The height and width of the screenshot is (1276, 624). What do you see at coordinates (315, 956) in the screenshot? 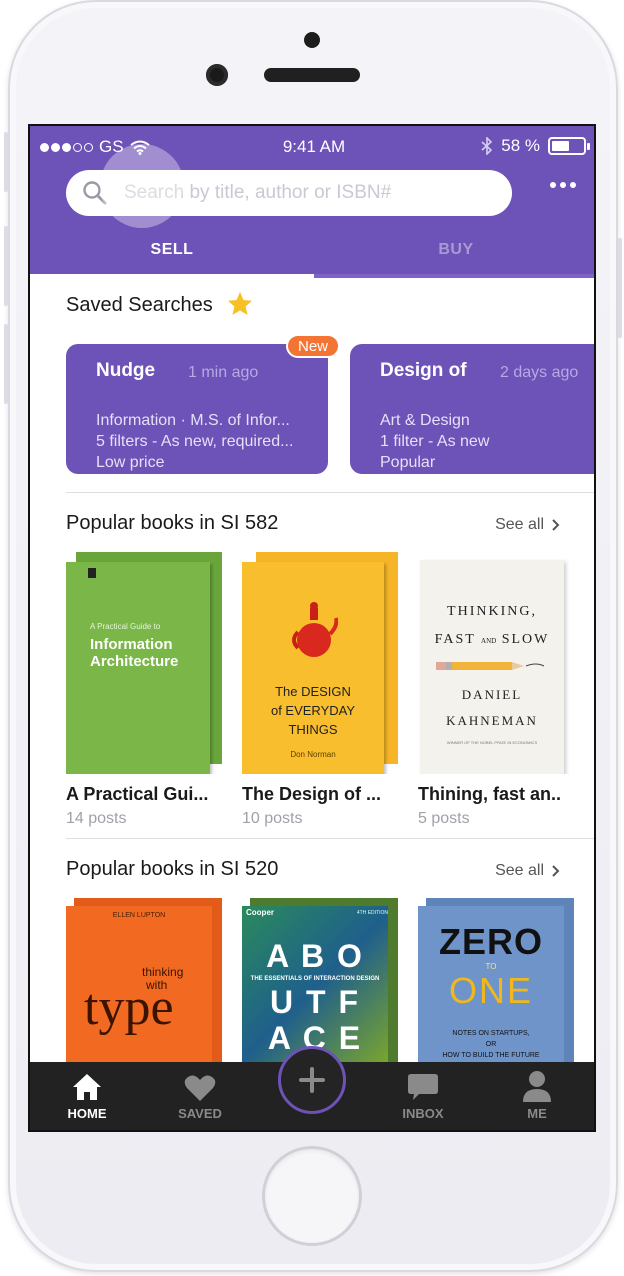
I see `cover-letters-row: A B O` at bounding box center [315, 956].